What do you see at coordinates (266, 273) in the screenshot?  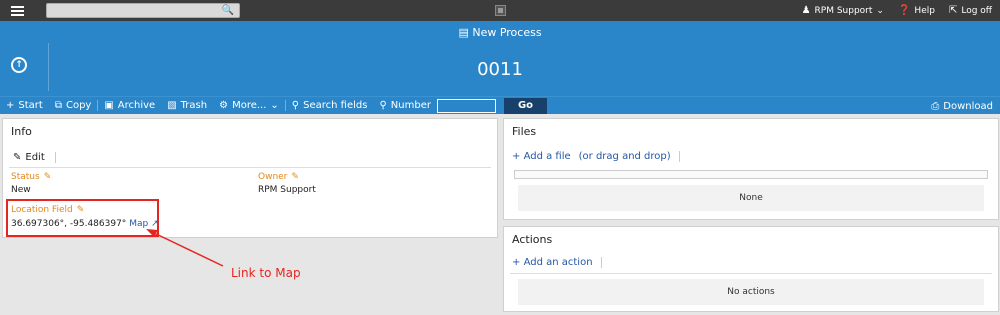 I see `annotation-label: Link to Map` at bounding box center [266, 273].